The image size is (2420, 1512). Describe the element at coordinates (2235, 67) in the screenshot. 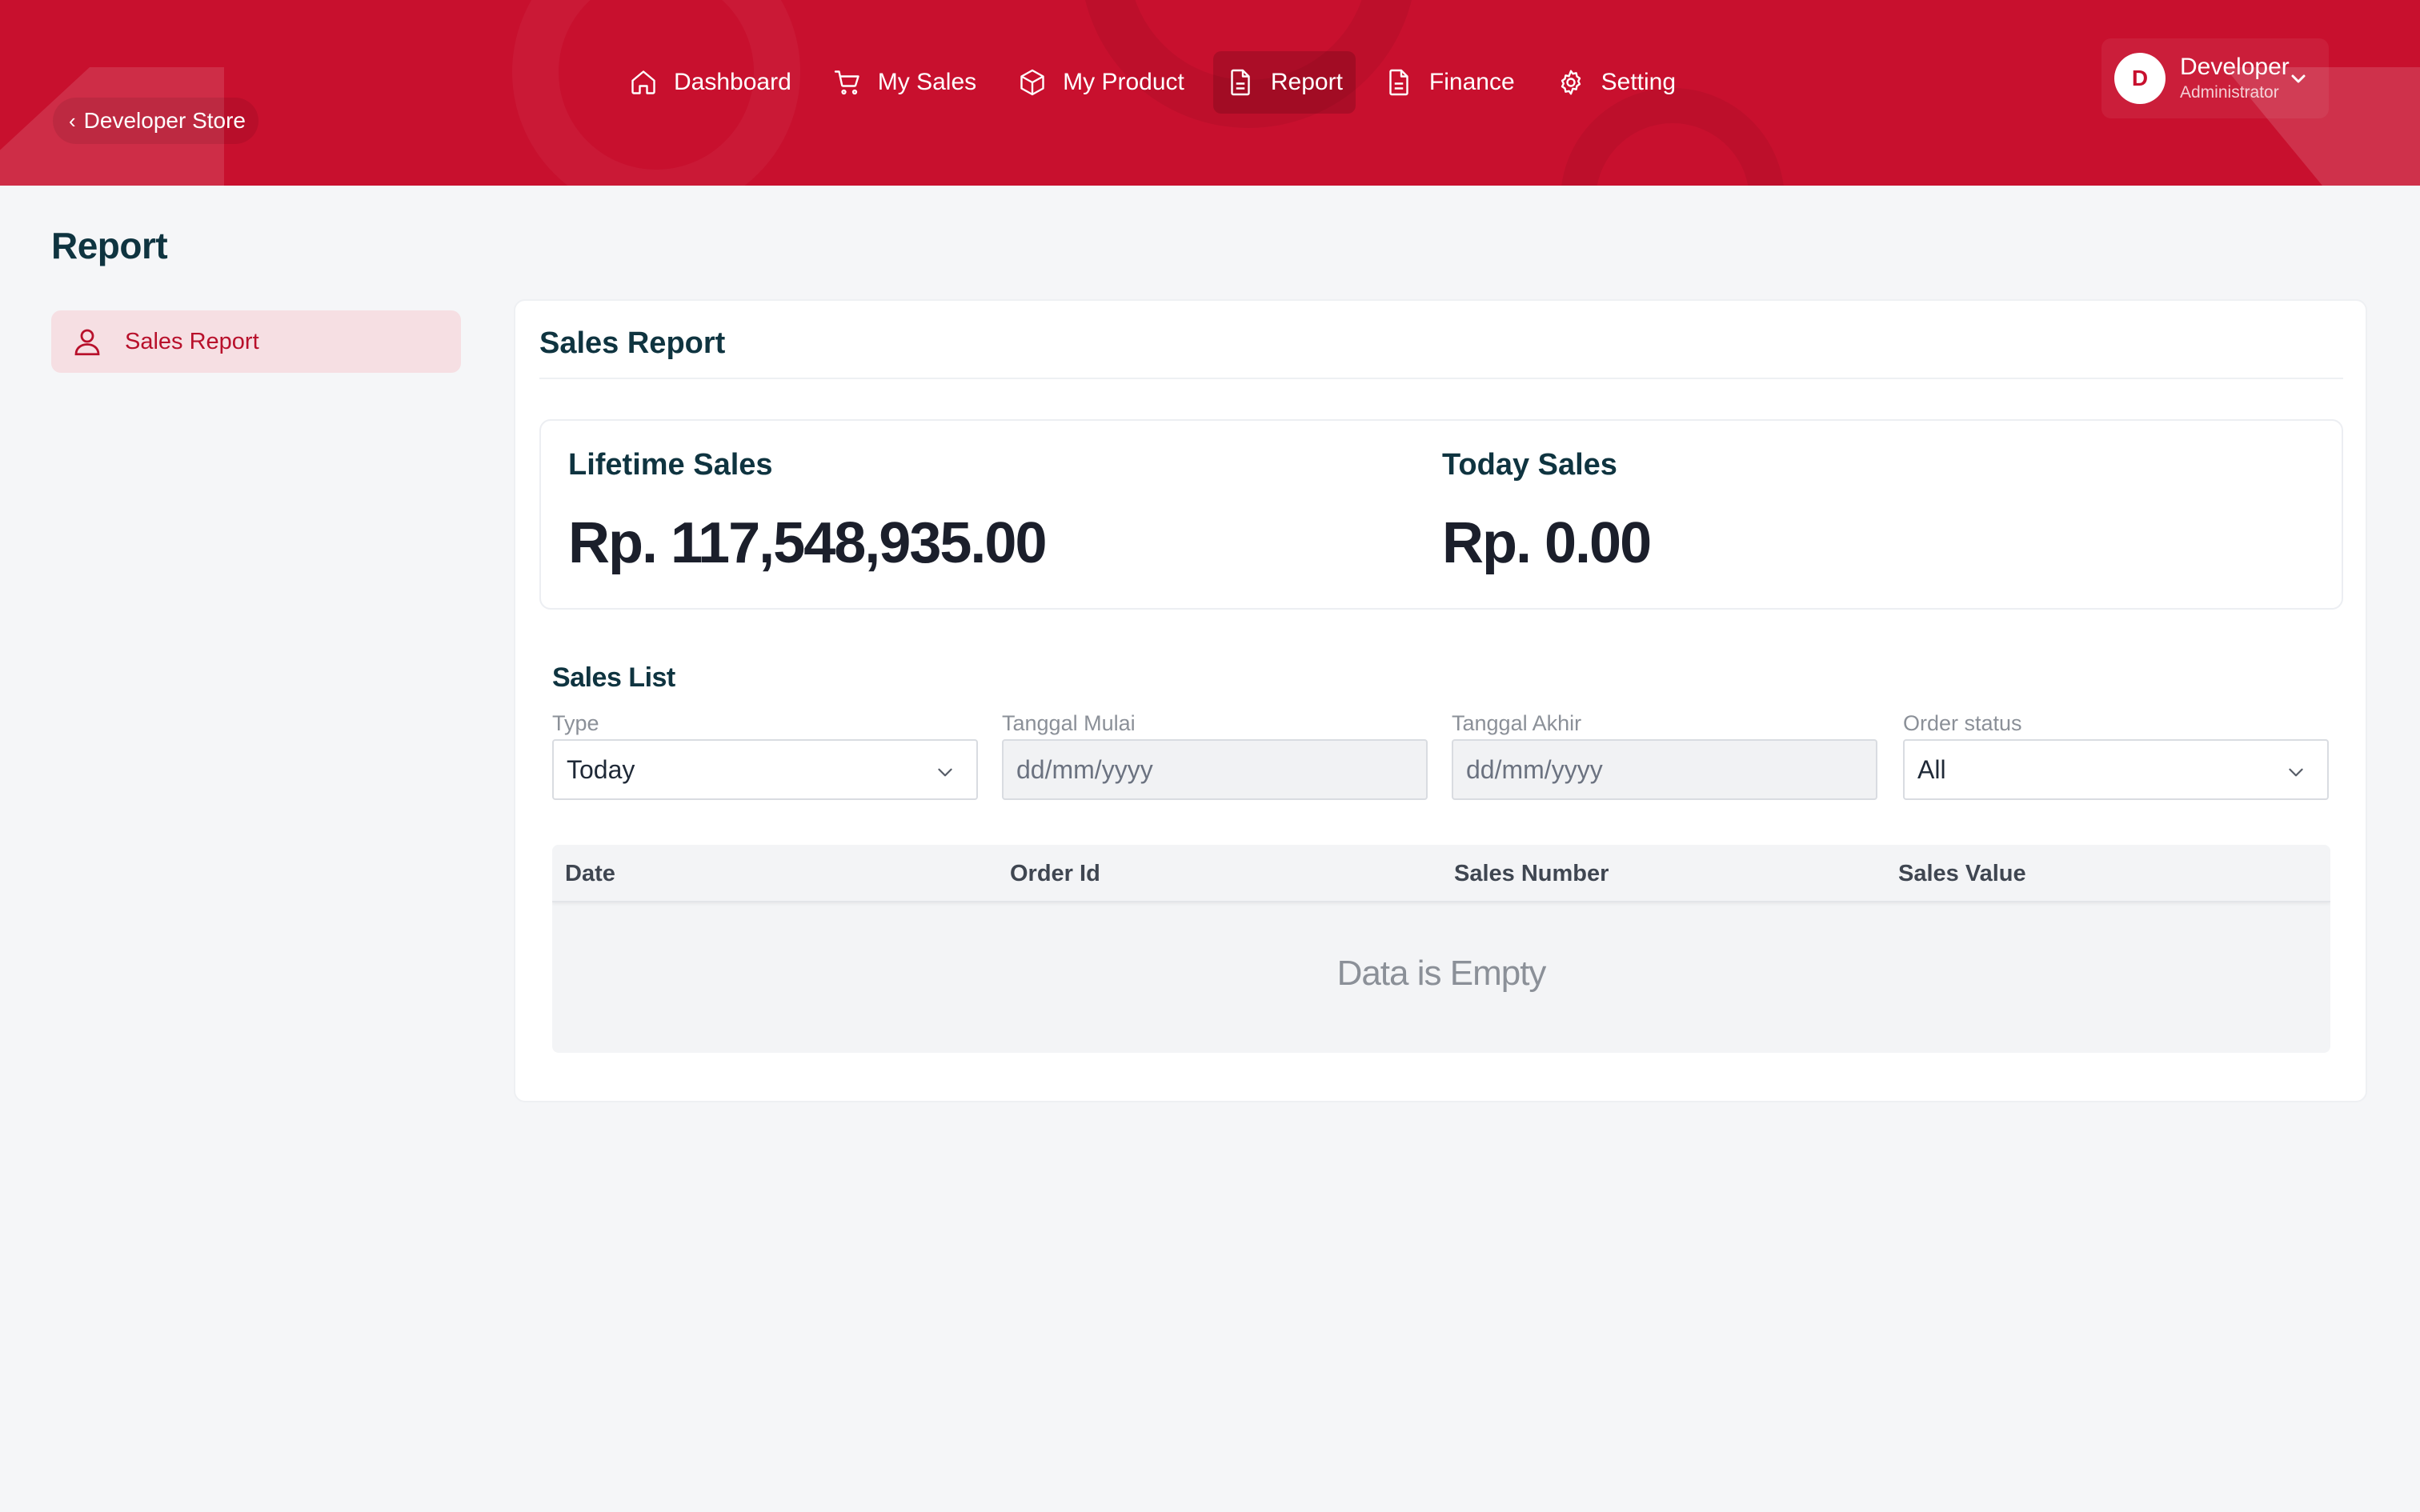

I see `user-name: Developer` at that location.